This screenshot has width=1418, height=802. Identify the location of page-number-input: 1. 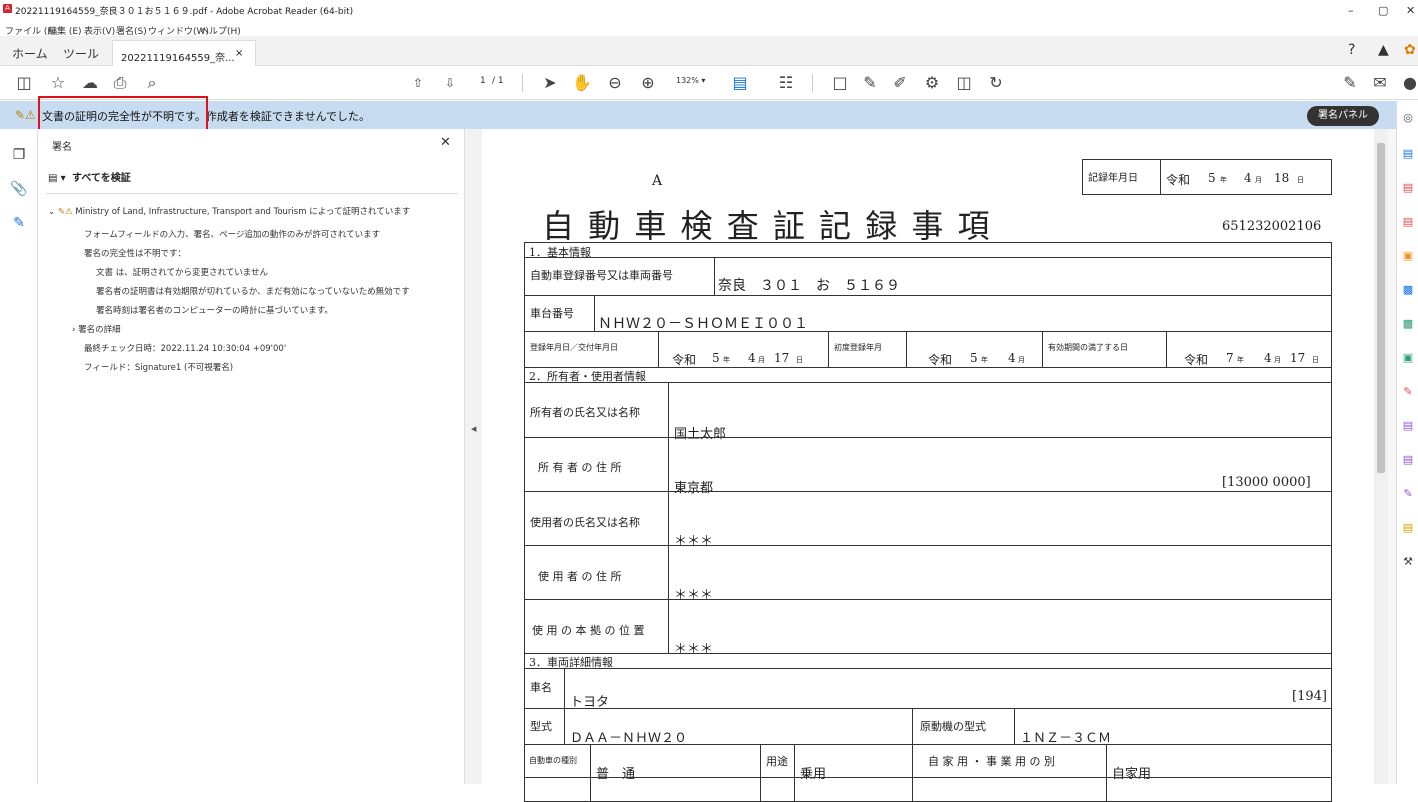
(483, 81).